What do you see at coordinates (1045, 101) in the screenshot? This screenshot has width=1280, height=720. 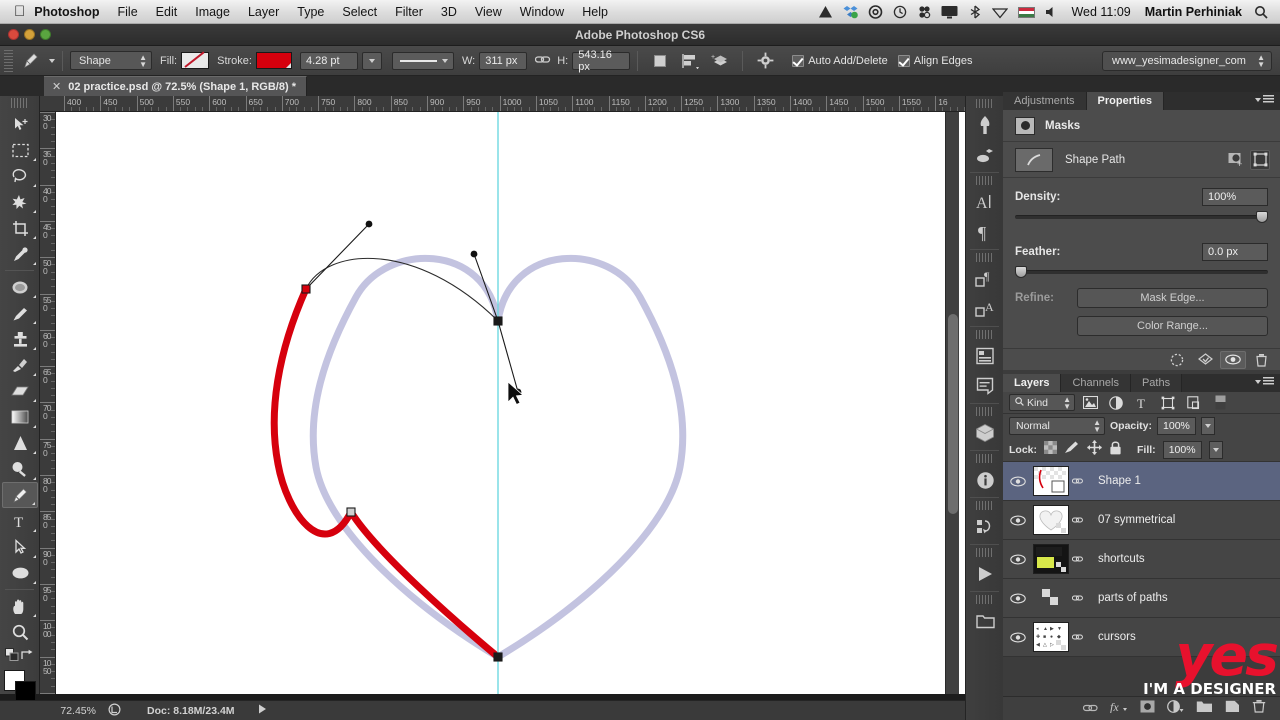 I see `tab-adjustments: Adjustments` at bounding box center [1045, 101].